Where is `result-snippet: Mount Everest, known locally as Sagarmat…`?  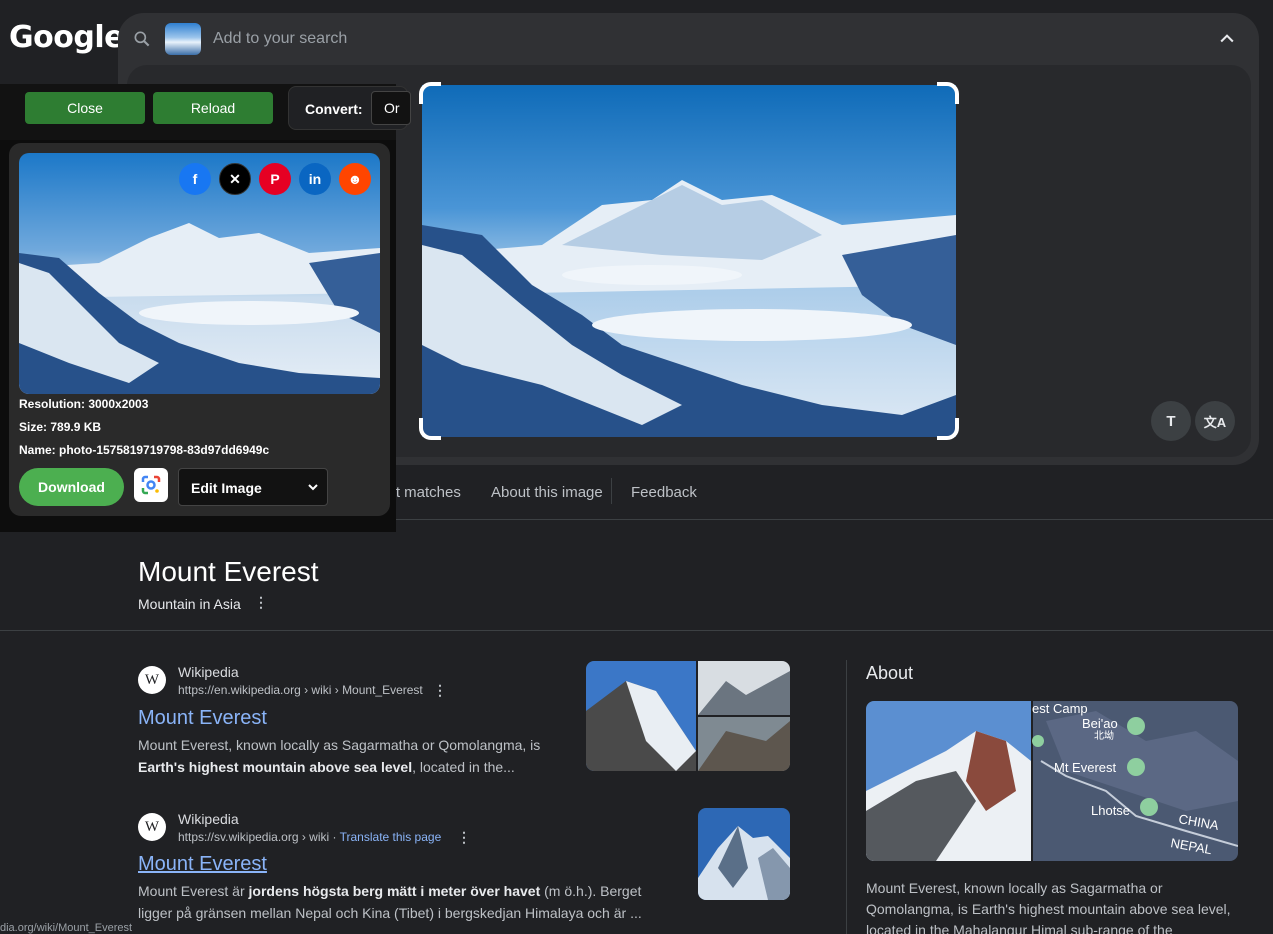 result-snippet: Mount Everest, known locally as Sagarmat… is located at coordinates (339, 756).